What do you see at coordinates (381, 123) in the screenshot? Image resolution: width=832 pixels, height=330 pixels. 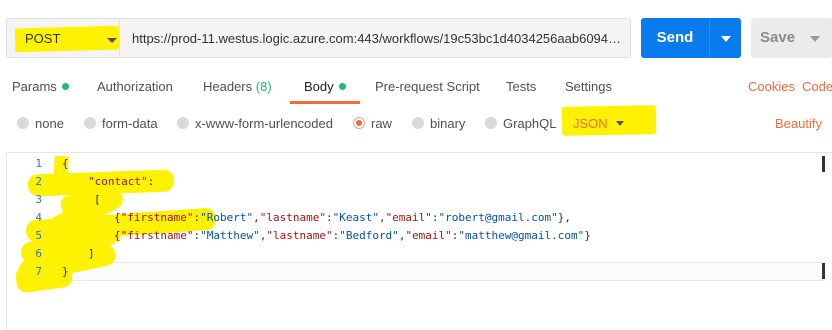 I see `radio-label-raw: raw` at bounding box center [381, 123].